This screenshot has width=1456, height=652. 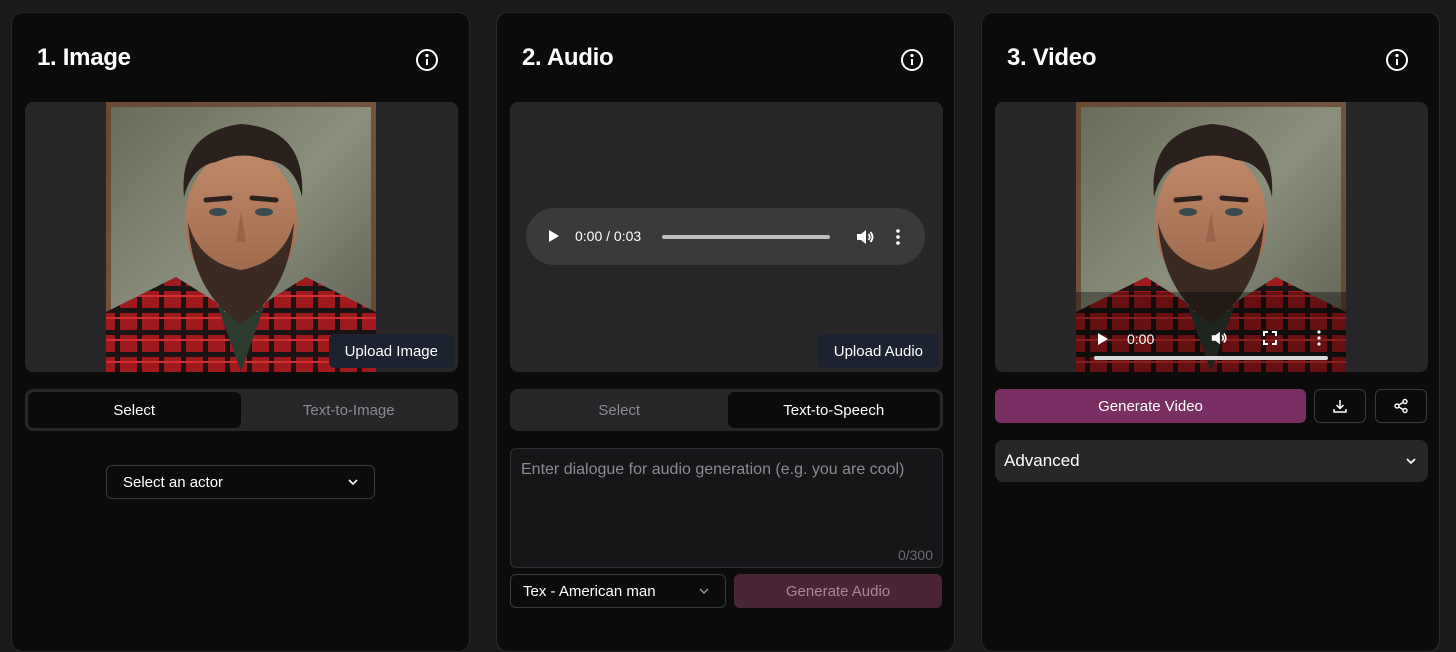 What do you see at coordinates (349, 410) in the screenshot?
I see `tab-text-to-image: Text-to-Image` at bounding box center [349, 410].